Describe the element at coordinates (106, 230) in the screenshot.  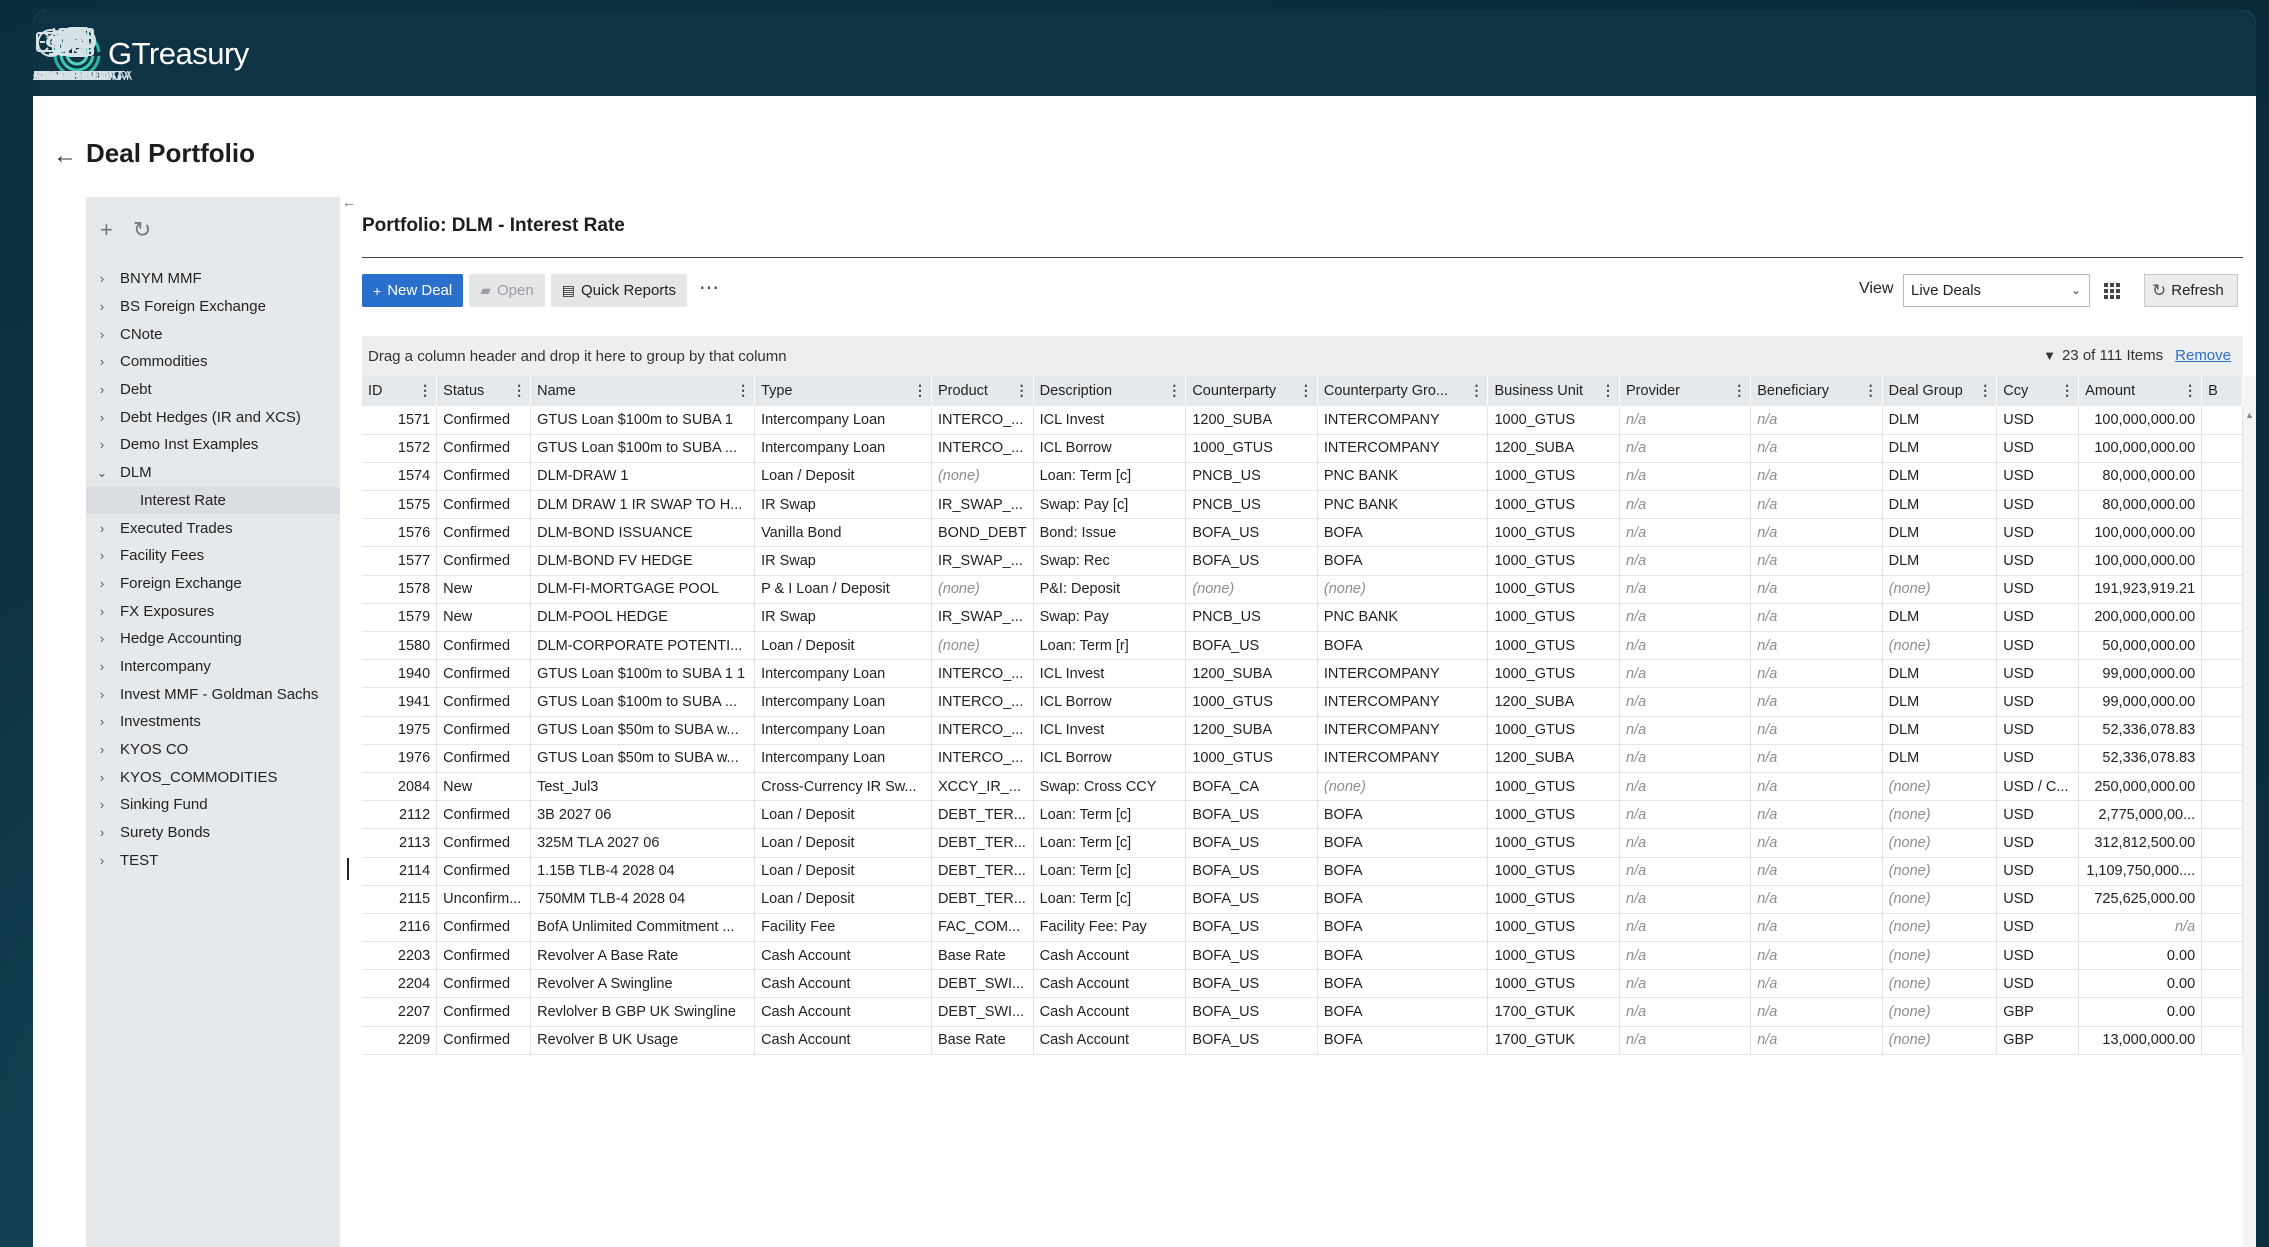
I see `add-icon: +` at that location.